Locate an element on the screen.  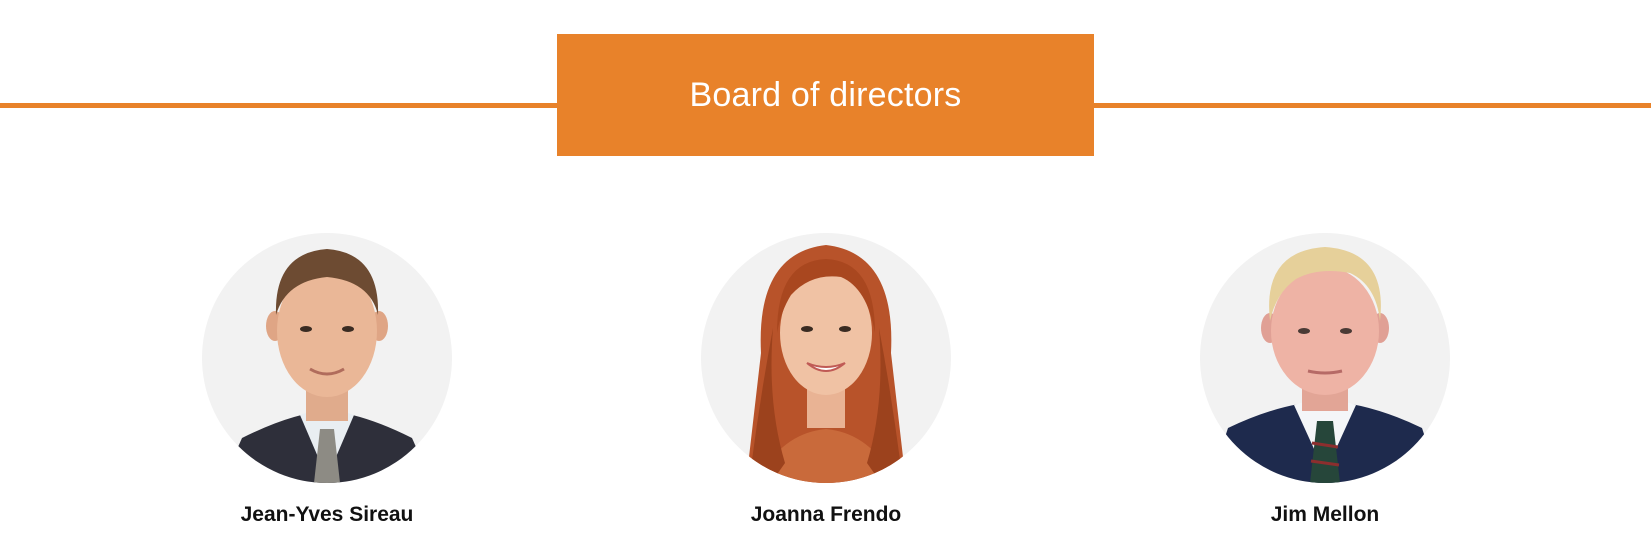
director-name: Jim Mellon is located at coordinates (1325, 515).